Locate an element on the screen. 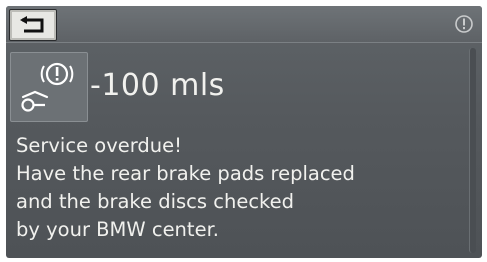 Image resolution: width=487 pixels, height=262 pixels. back-button is located at coordinates (33, 25).